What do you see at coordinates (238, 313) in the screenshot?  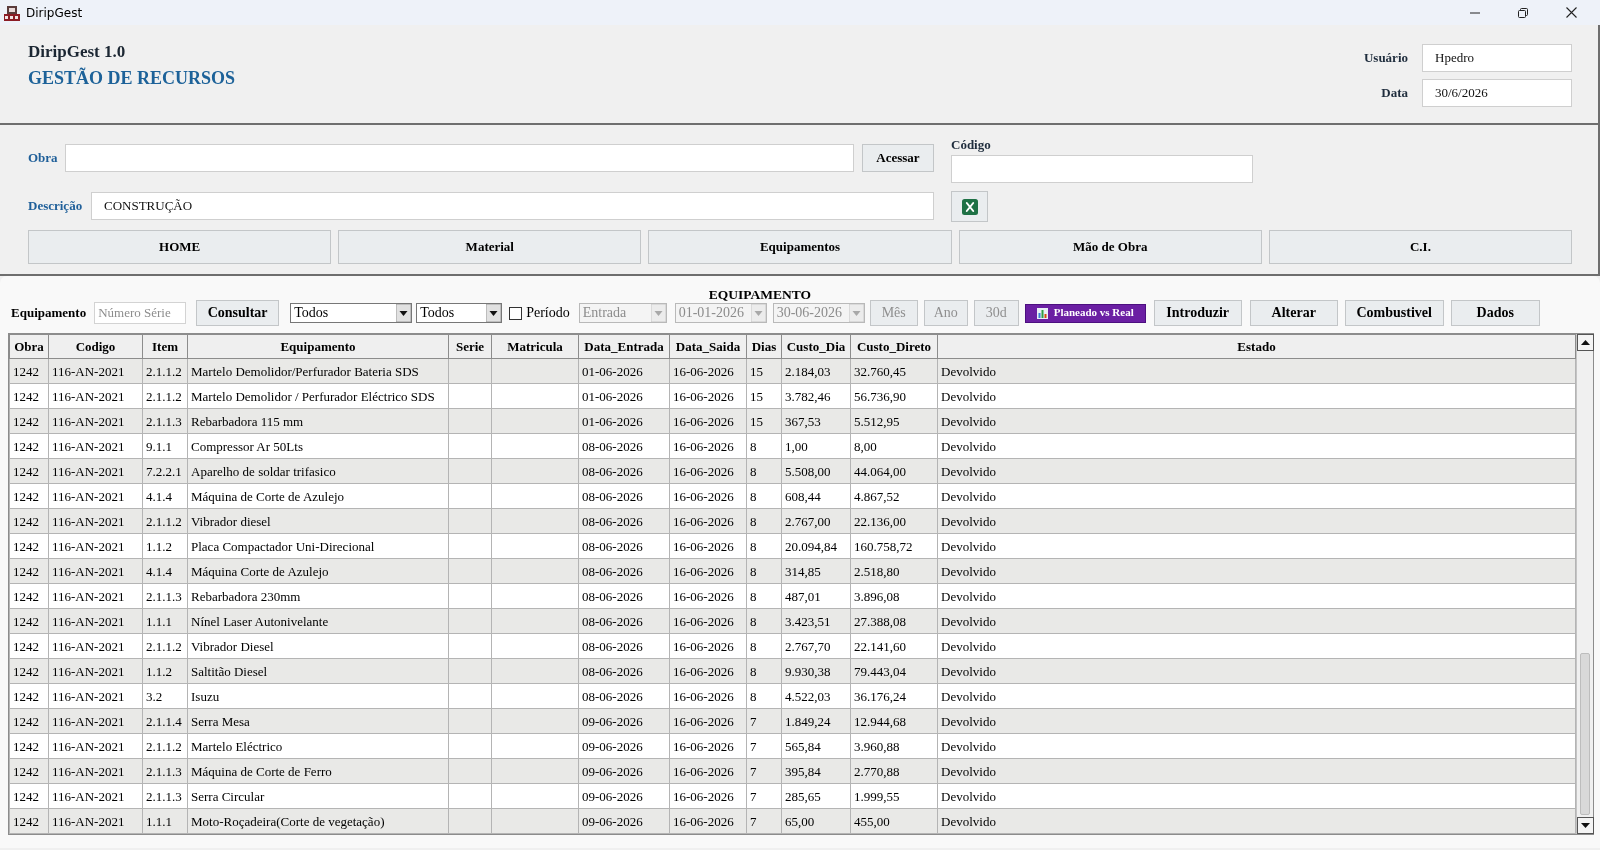 I see `search-button: Consultar` at bounding box center [238, 313].